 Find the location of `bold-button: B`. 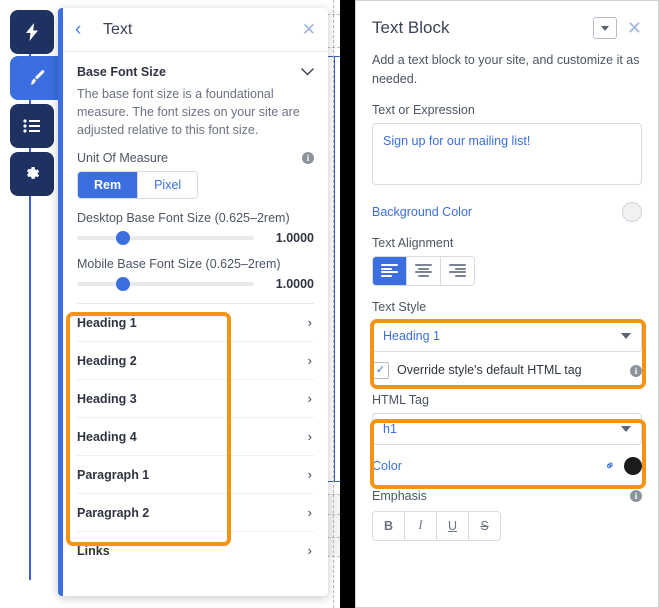

bold-button: B is located at coordinates (388, 525).